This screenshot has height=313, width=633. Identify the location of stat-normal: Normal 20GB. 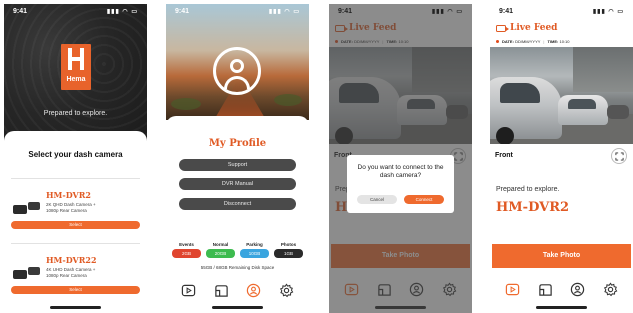
(220, 250).